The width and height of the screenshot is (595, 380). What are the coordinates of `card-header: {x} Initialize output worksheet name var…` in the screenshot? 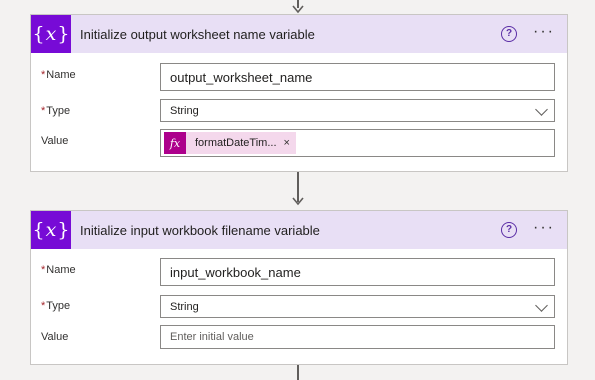 It's located at (299, 34).